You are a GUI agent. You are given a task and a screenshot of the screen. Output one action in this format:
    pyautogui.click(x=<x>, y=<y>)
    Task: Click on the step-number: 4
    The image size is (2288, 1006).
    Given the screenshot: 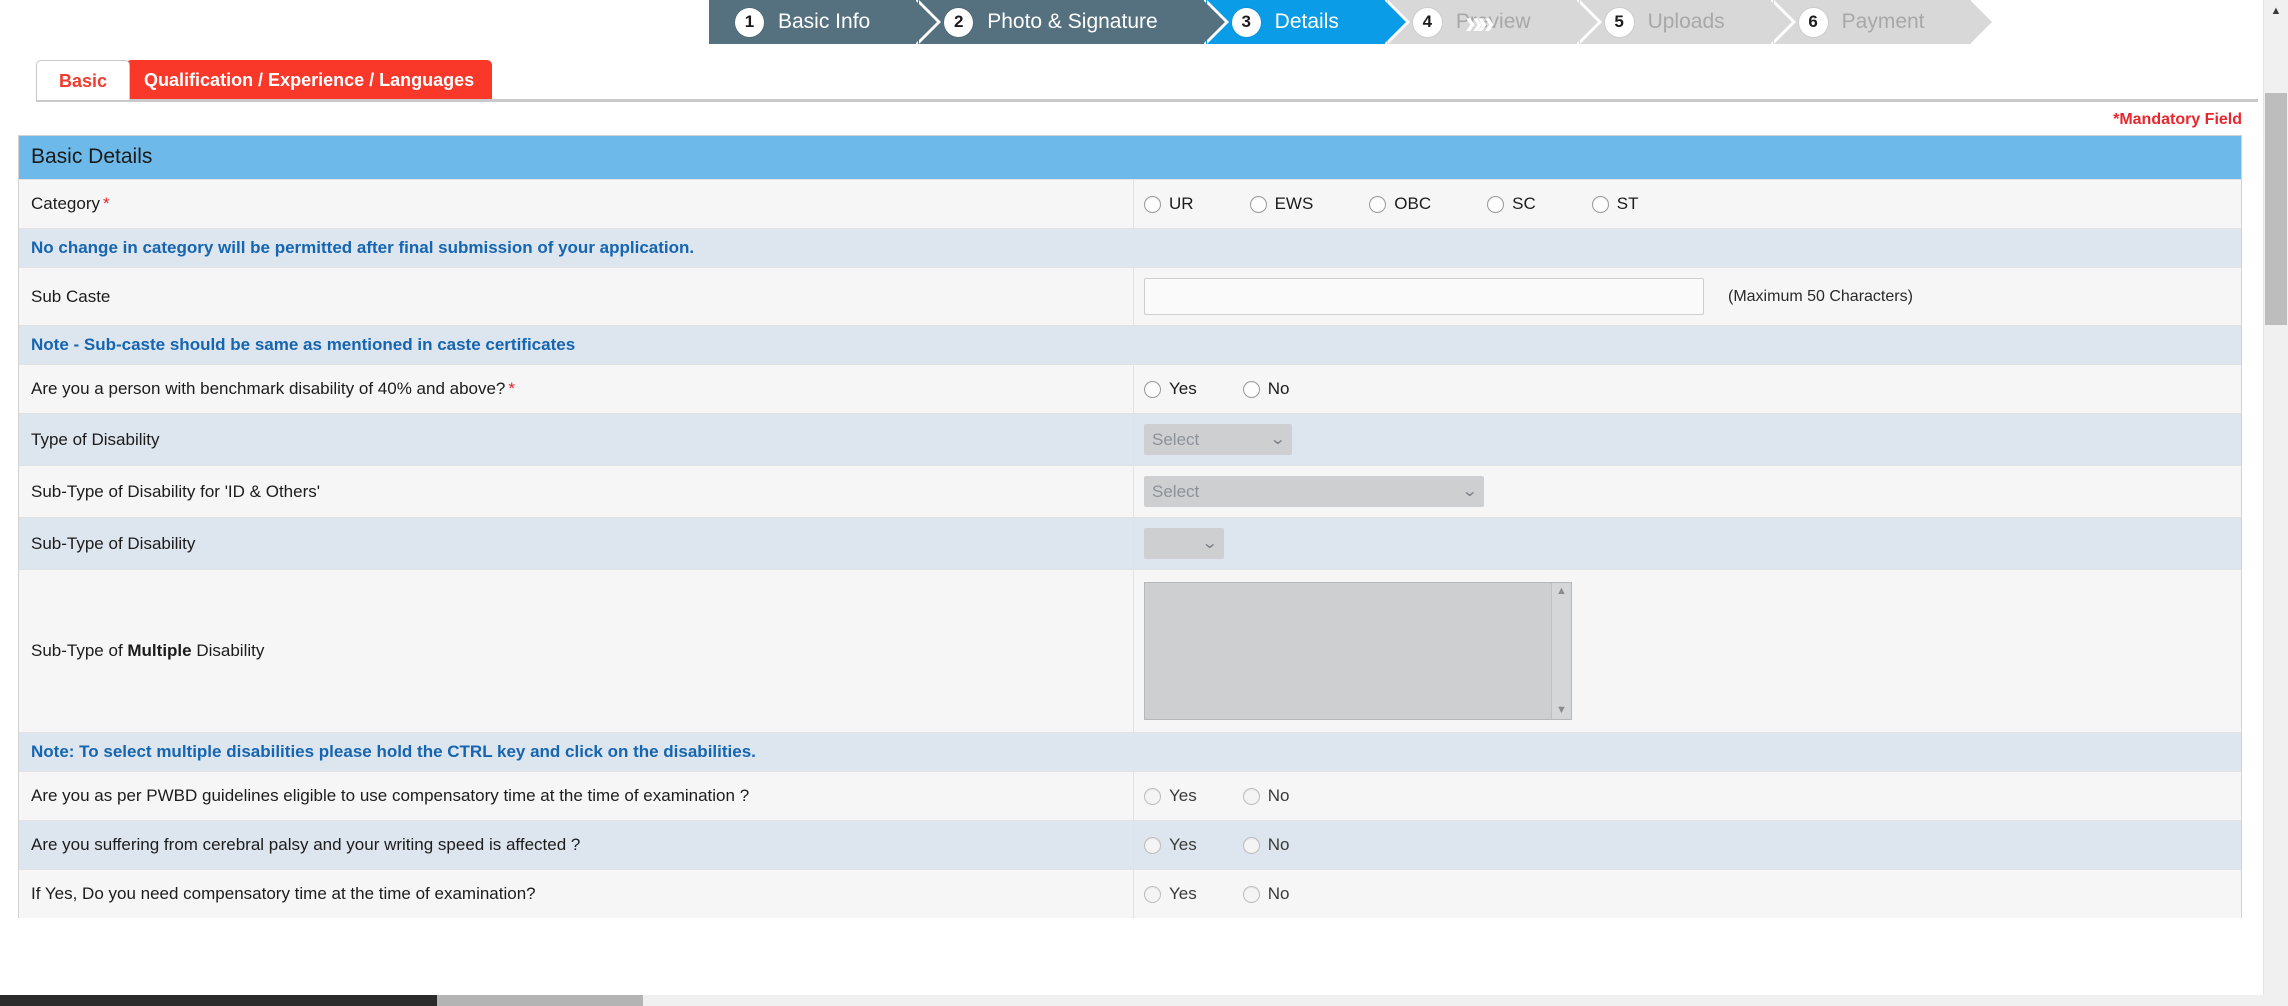 What is the action you would take?
    pyautogui.click(x=1427, y=22)
    